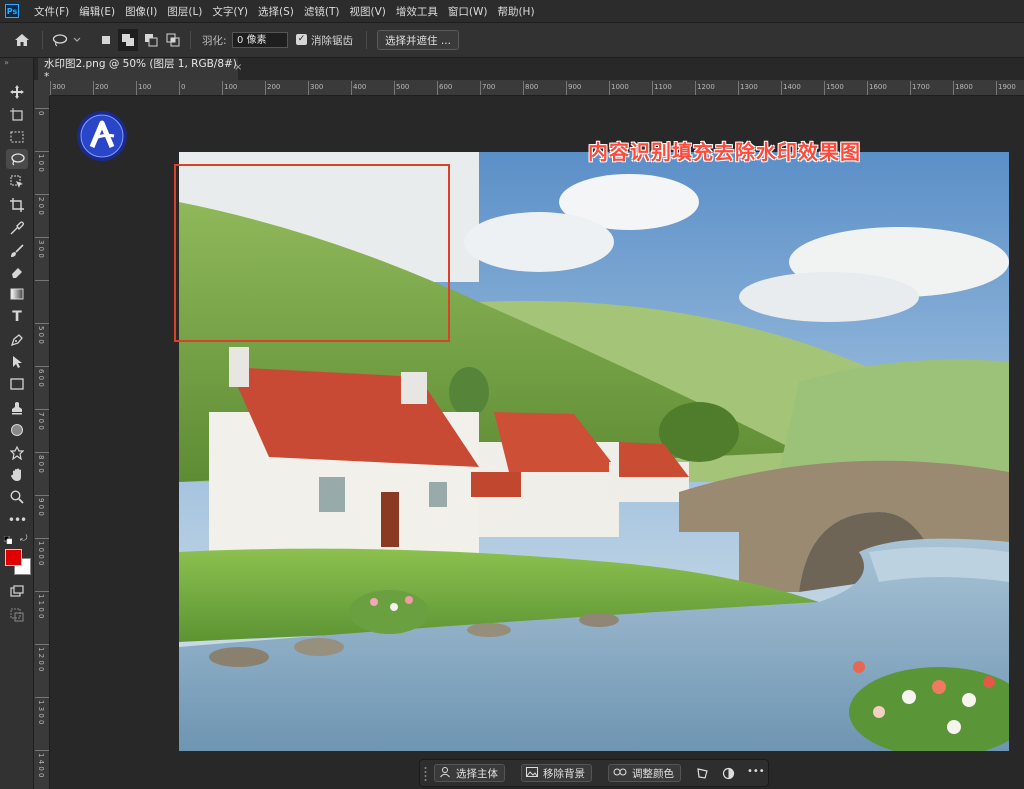 The image size is (1024, 789). What do you see at coordinates (276, 11) in the screenshot?
I see `menu-select: 选择(S)` at bounding box center [276, 11].